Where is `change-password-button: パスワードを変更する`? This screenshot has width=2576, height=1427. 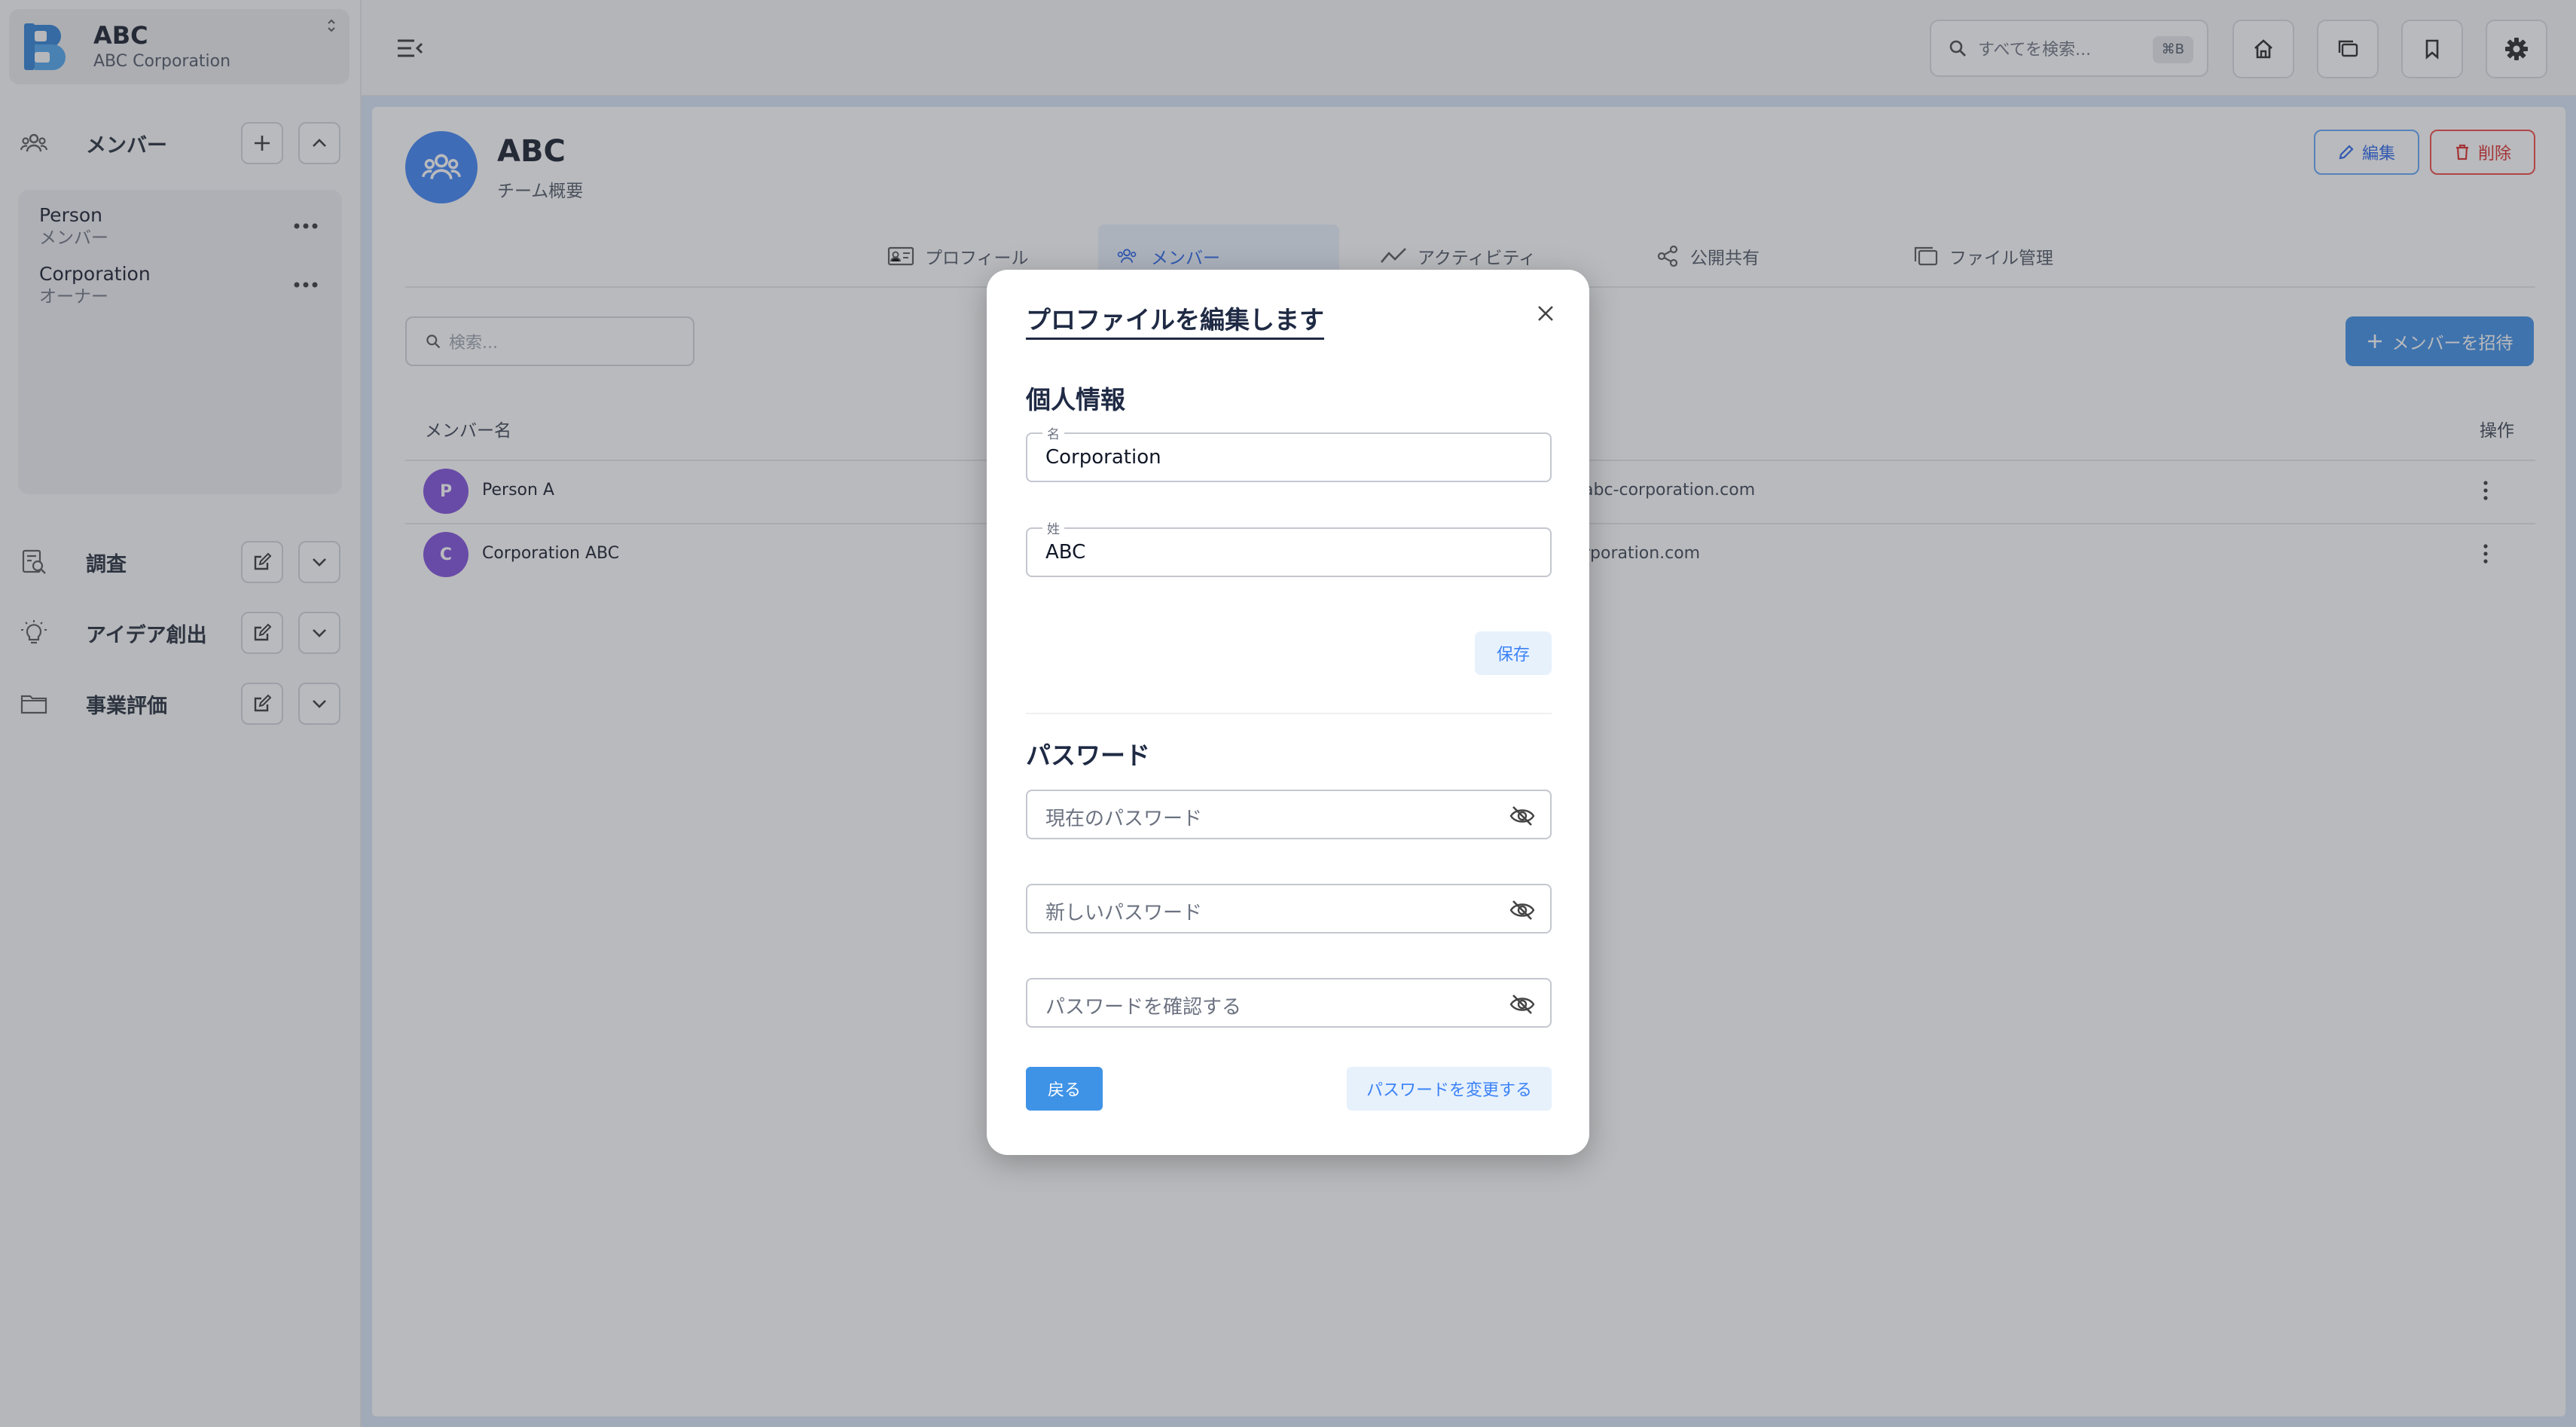
change-password-button: パスワードを変更する is located at coordinates (1449, 1089).